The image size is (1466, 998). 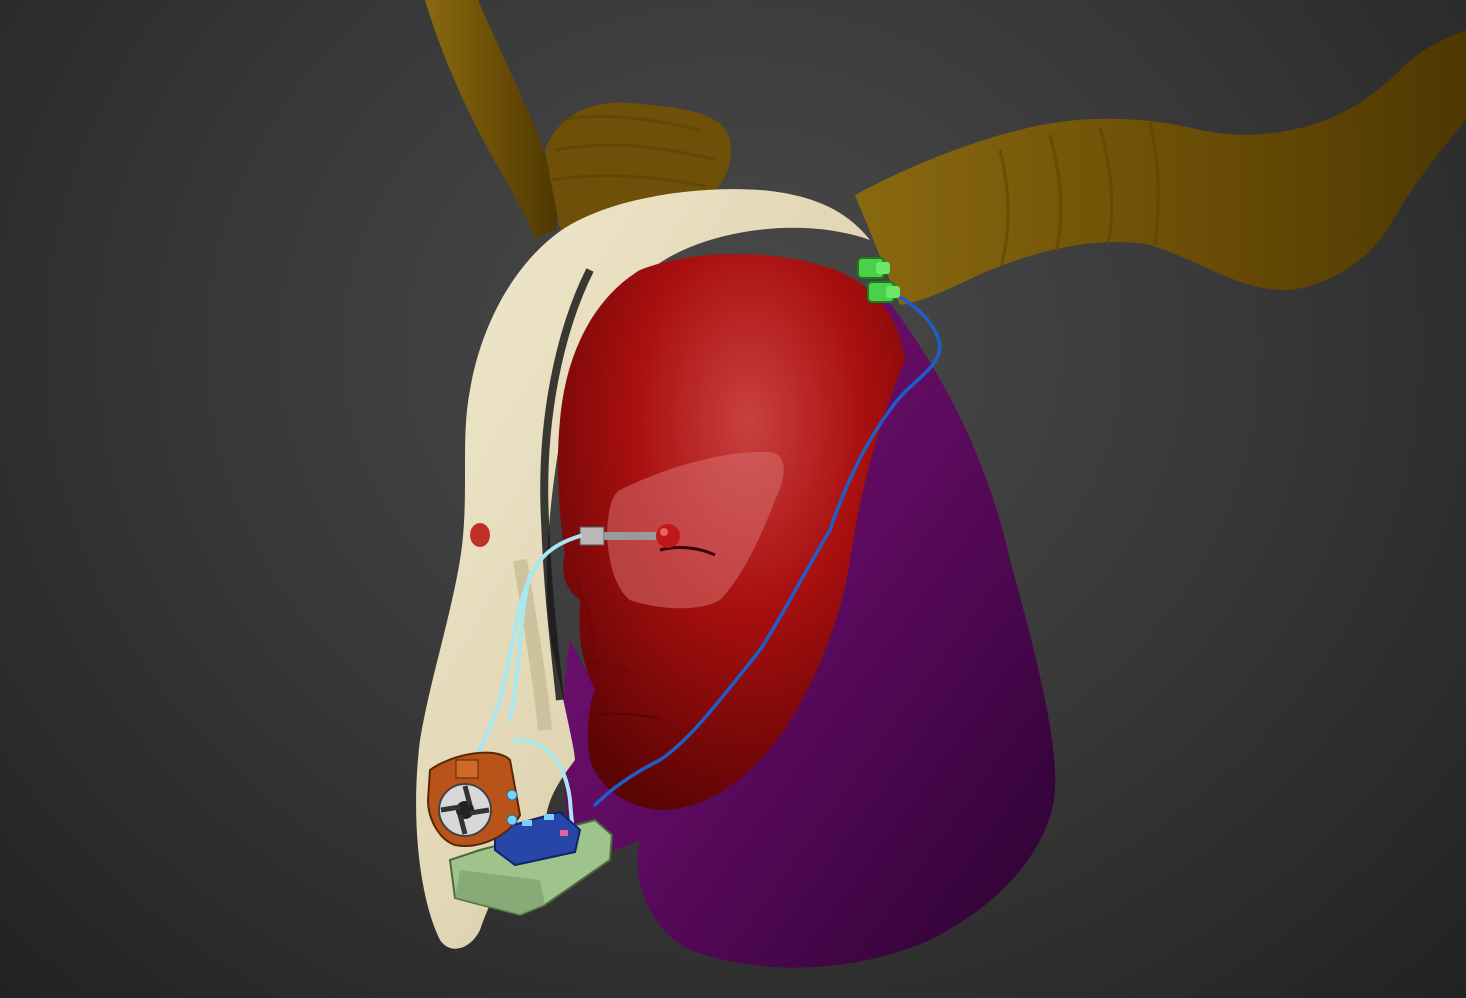 I want to click on skull-eye-socket, so click(x=480, y=535).